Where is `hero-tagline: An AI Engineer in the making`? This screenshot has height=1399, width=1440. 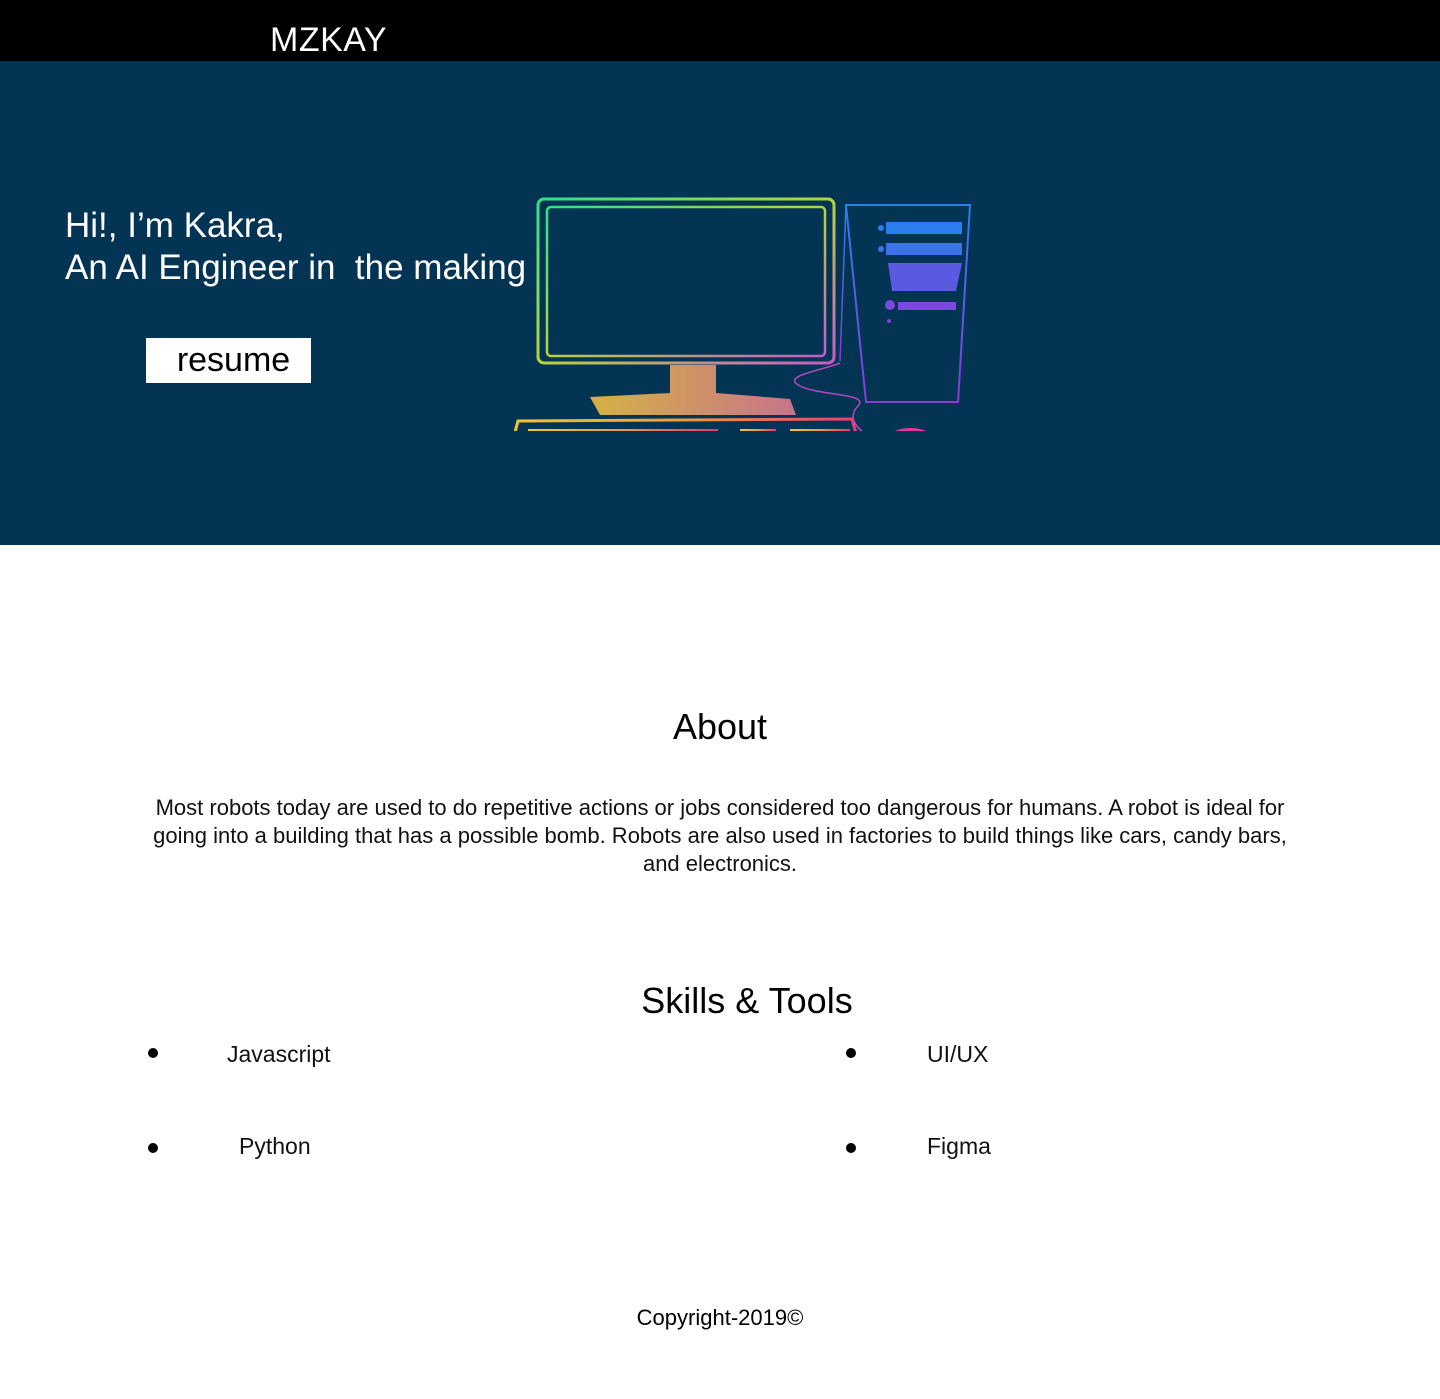
hero-tagline: An AI Engineer in the making is located at coordinates (296, 267).